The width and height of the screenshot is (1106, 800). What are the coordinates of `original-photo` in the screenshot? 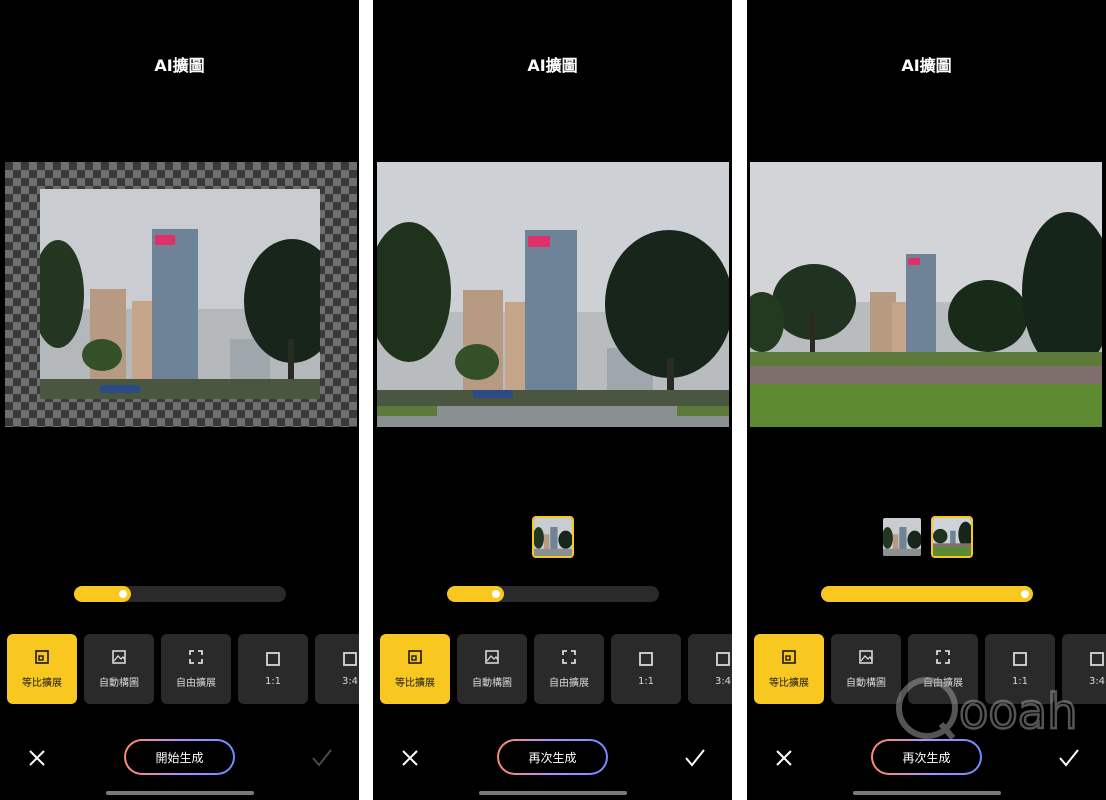 It's located at (180, 294).